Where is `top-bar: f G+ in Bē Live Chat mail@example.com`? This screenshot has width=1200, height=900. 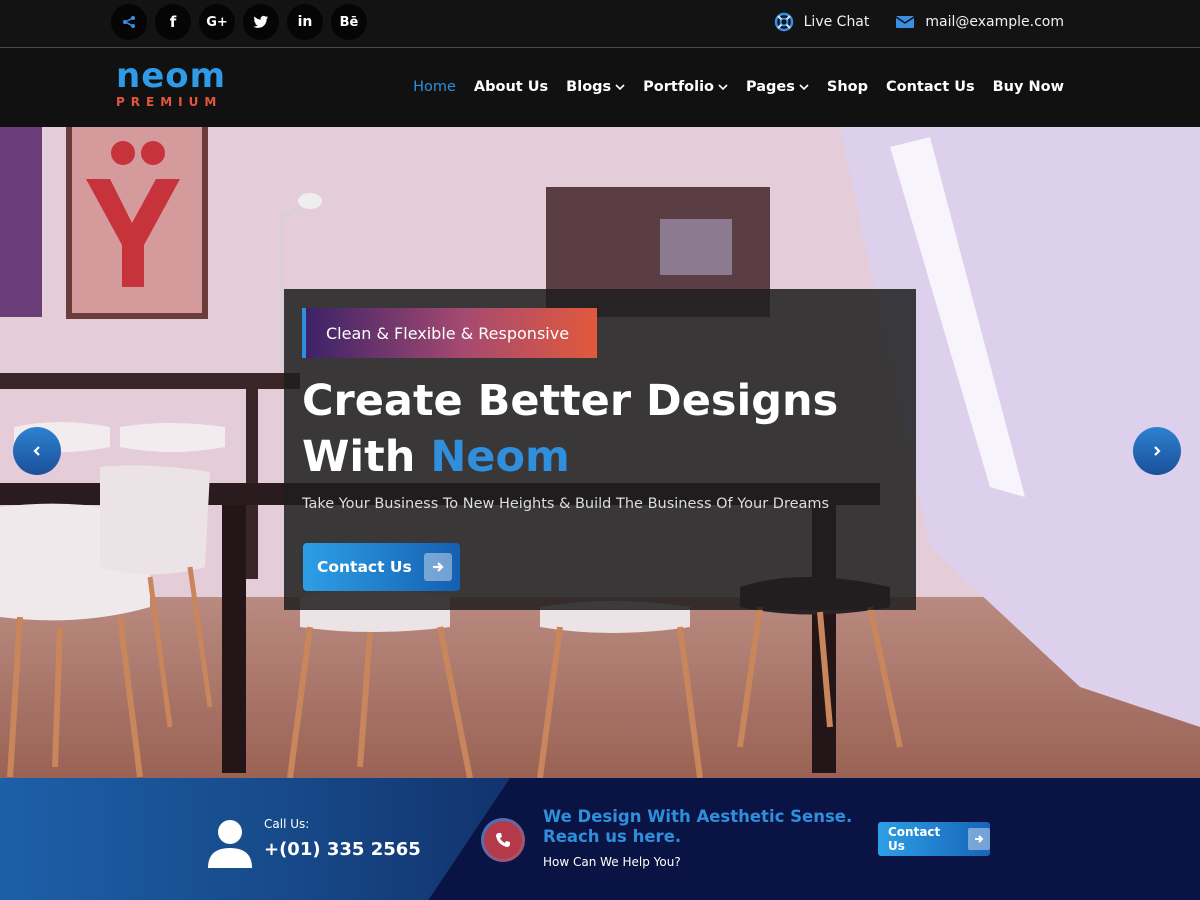
top-bar: f G+ in Bē Live Chat mail@example.com is located at coordinates (600, 24).